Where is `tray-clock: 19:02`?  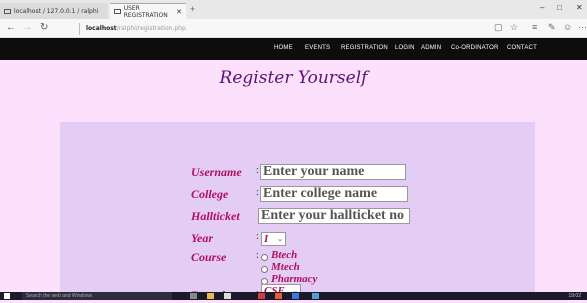
tray-clock: 19:02 is located at coordinates (574, 296).